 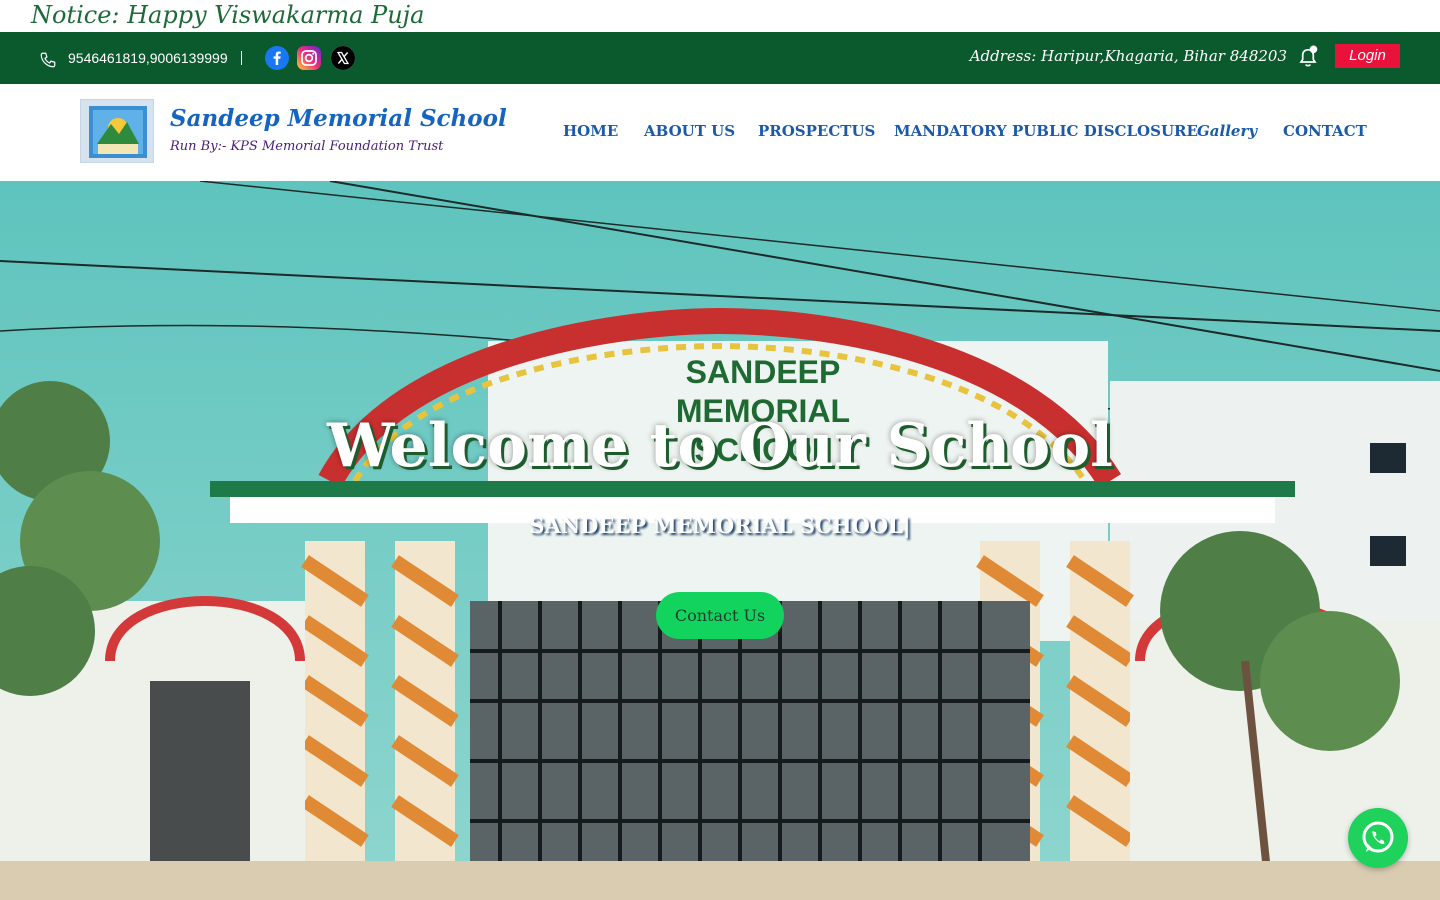 I want to click on hero-subtitle: SANDEEP MEMORIAL SCHOOL|, so click(x=720, y=525).